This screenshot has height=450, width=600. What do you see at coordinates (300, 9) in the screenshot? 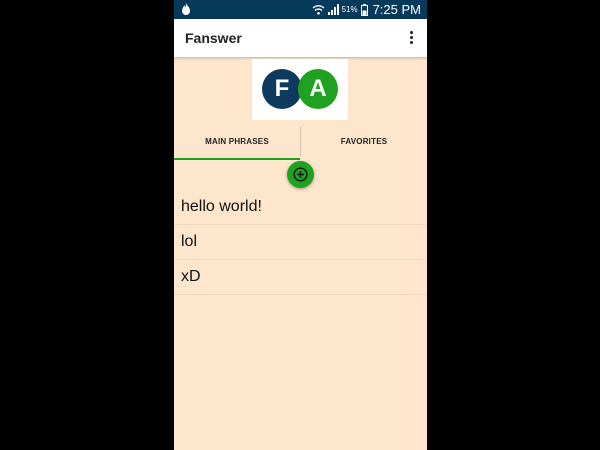
I see `status-bar: 51% 7:25 PM` at bounding box center [300, 9].